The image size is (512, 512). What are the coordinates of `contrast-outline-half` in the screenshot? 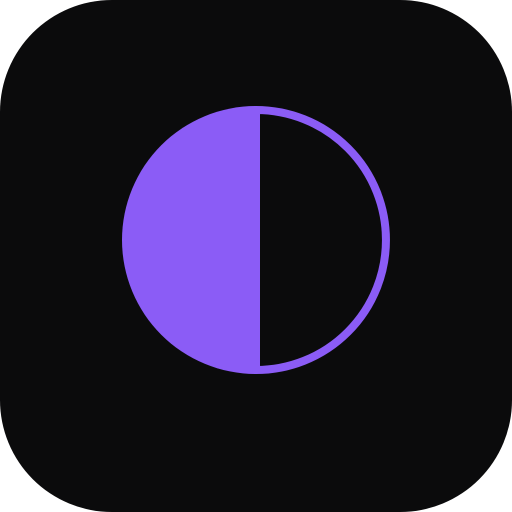 It's located at (321, 240).